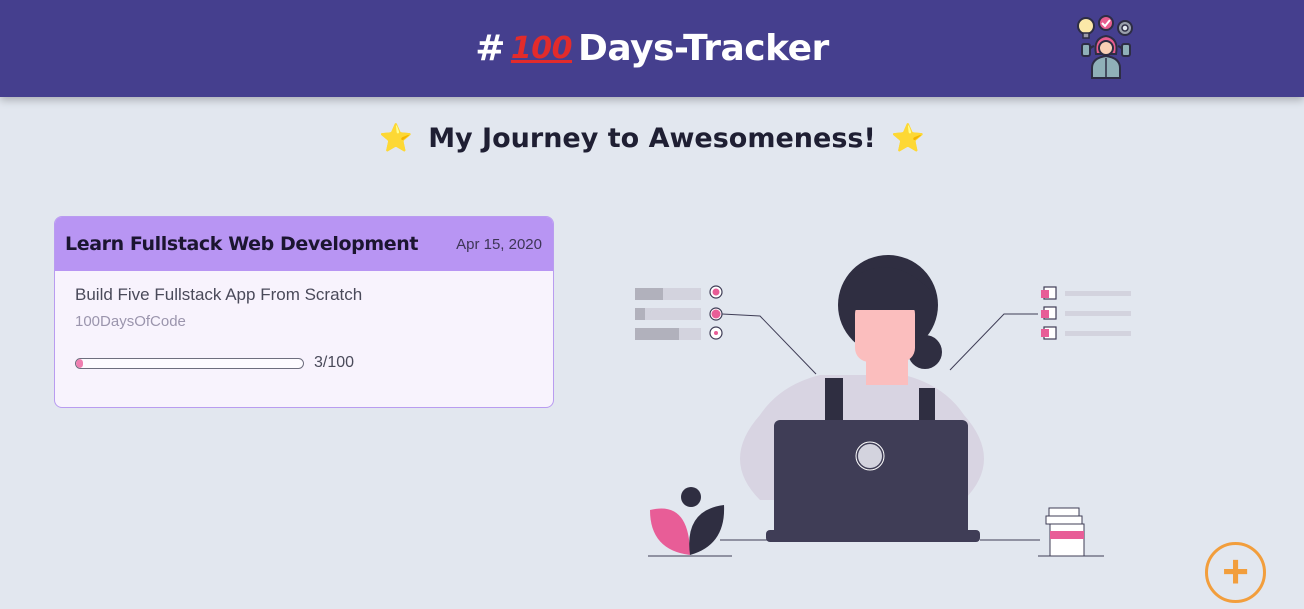 The width and height of the screenshot is (1304, 609). I want to click on add-tracker-button: +, so click(1235, 572).